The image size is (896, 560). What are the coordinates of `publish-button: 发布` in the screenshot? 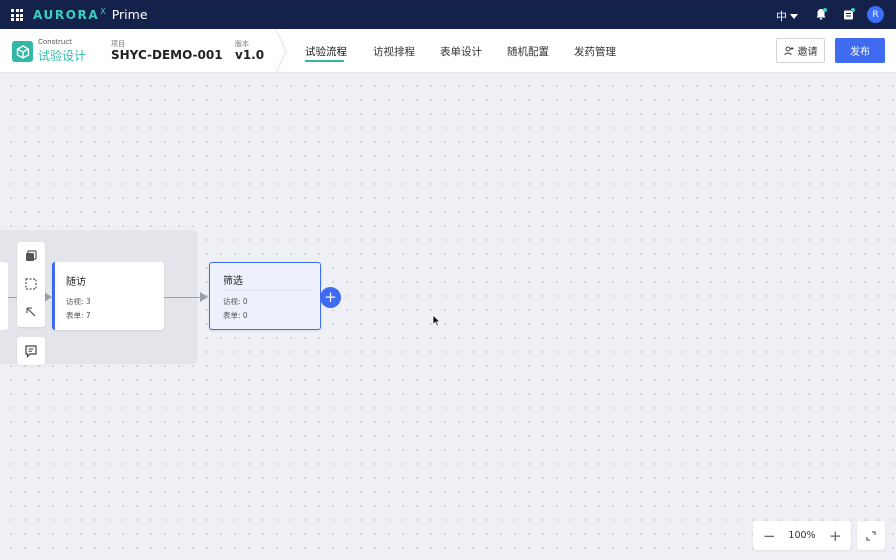 It's located at (860, 50).